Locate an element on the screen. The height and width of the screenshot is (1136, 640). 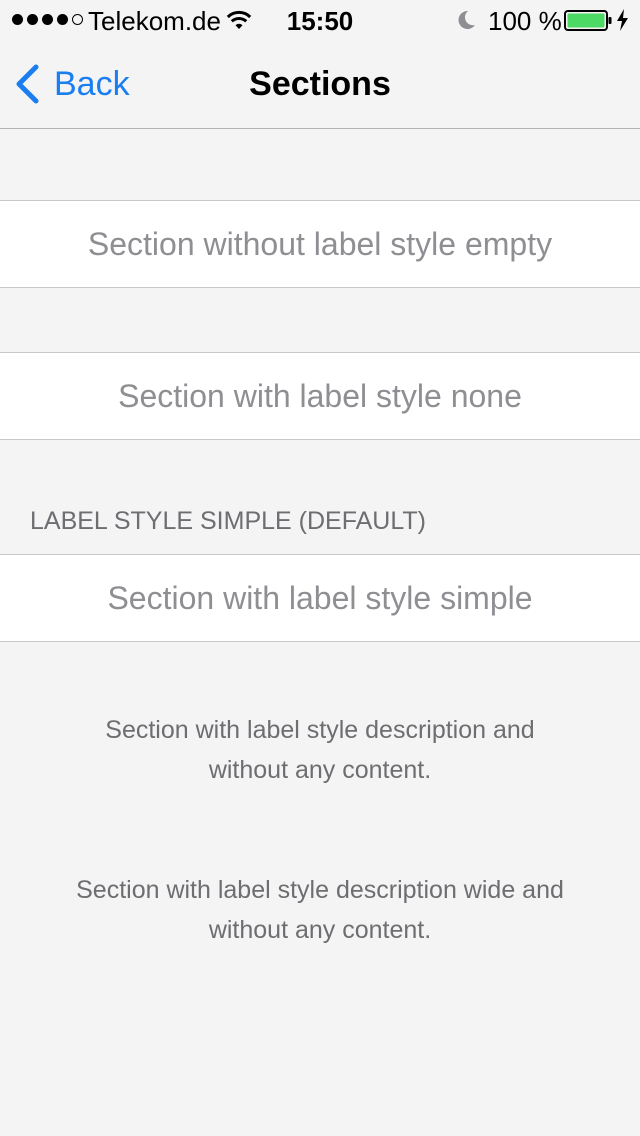
section-header-simple: LABEL STYLE SIMPLE (DEFAULT) is located at coordinates (228, 521).